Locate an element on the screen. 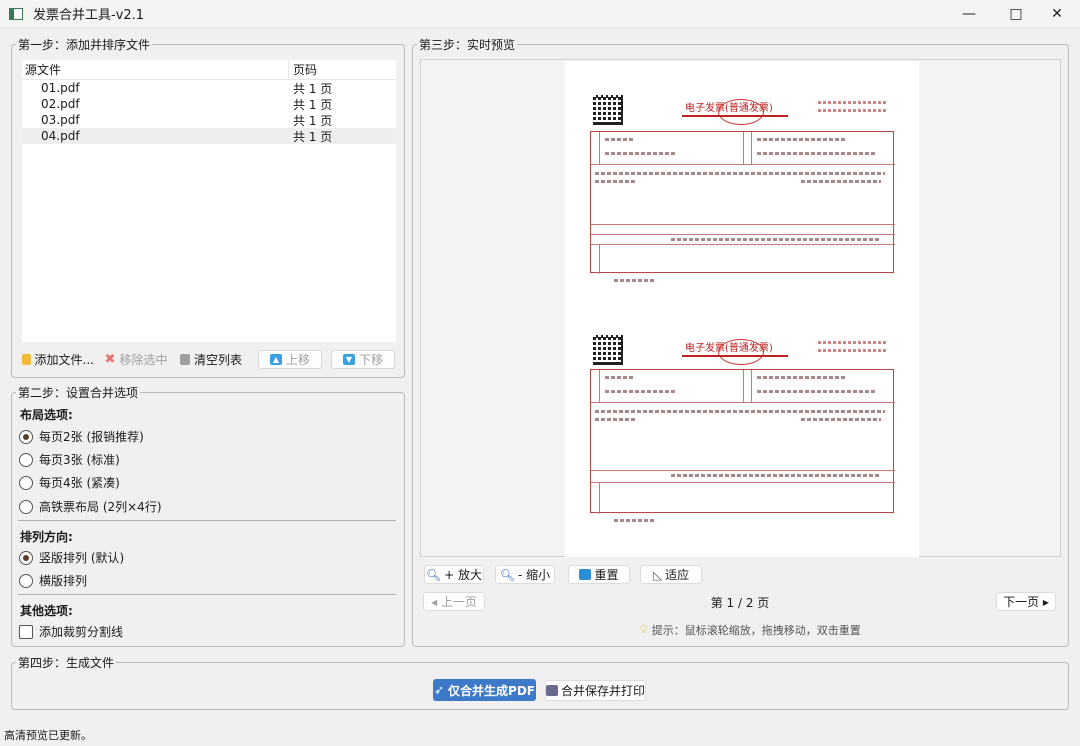  arrow-up-icon: ▲ is located at coordinates (275, 359).